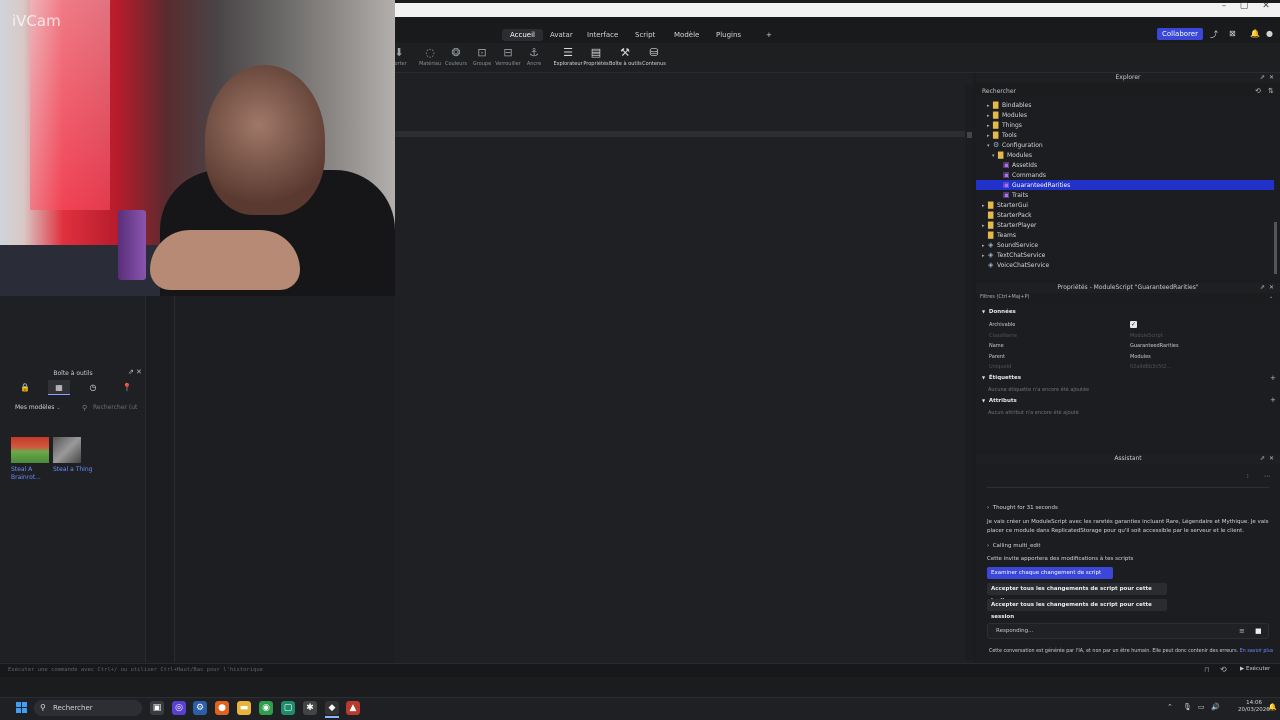  I want to click on explorer-search-input: Rechercher, so click(1128, 91).